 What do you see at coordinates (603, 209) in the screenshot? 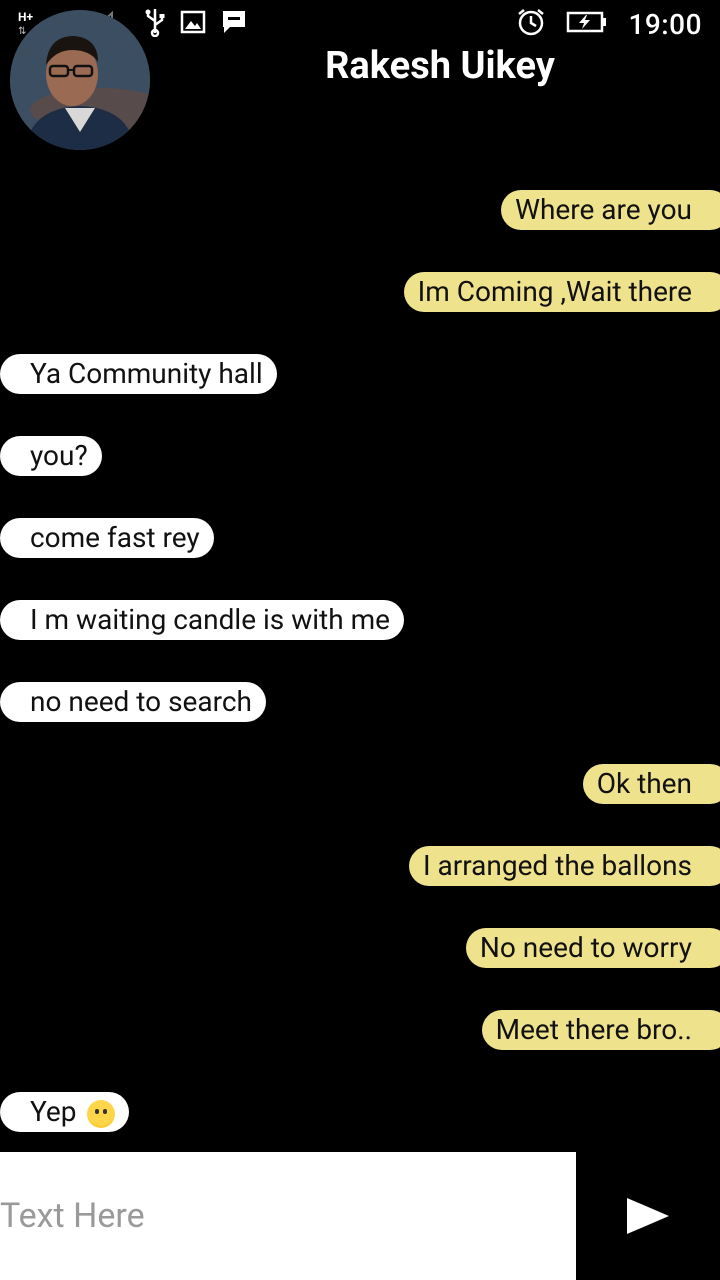
I see `message-text: Where are you` at bounding box center [603, 209].